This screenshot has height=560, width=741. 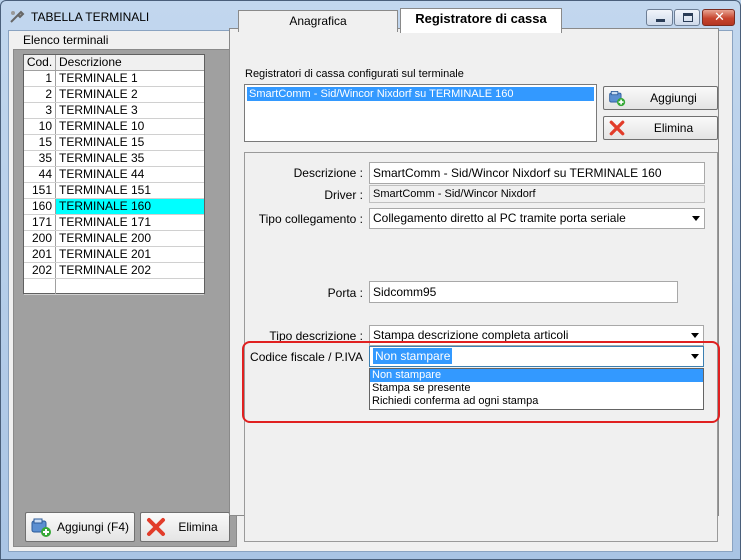 I want to click on column-header-cod: Cod., so click(x=40, y=62).